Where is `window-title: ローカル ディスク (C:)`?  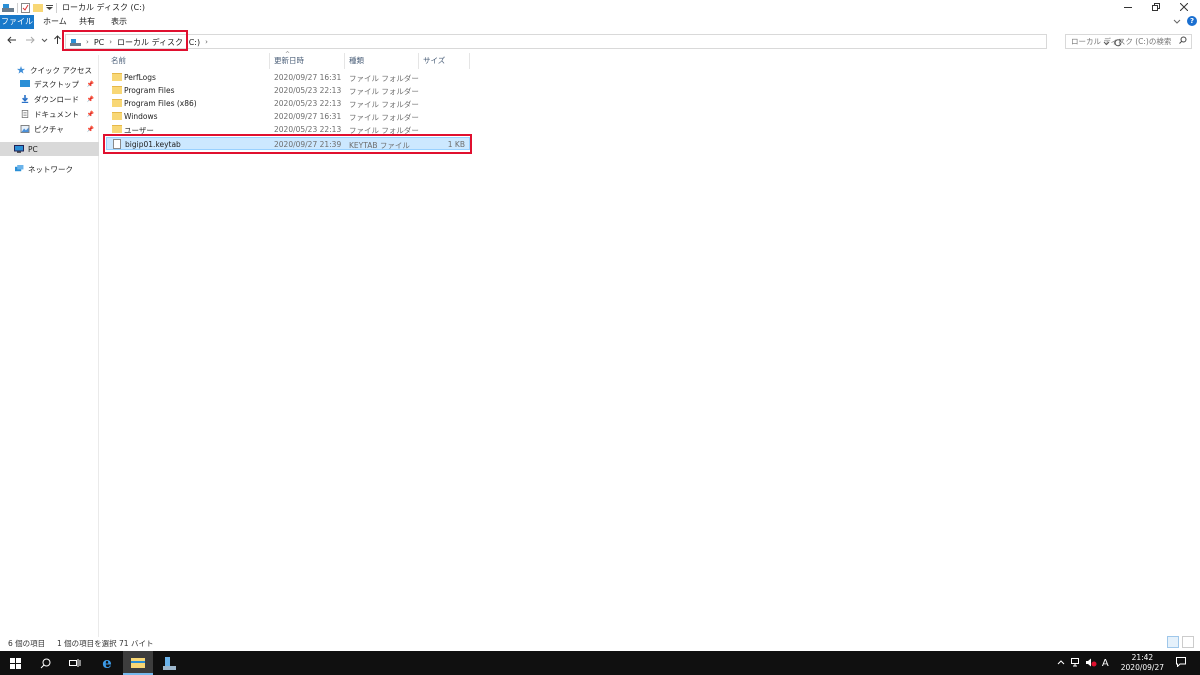
window-title: ローカル ディスク (C:) is located at coordinates (104, 7).